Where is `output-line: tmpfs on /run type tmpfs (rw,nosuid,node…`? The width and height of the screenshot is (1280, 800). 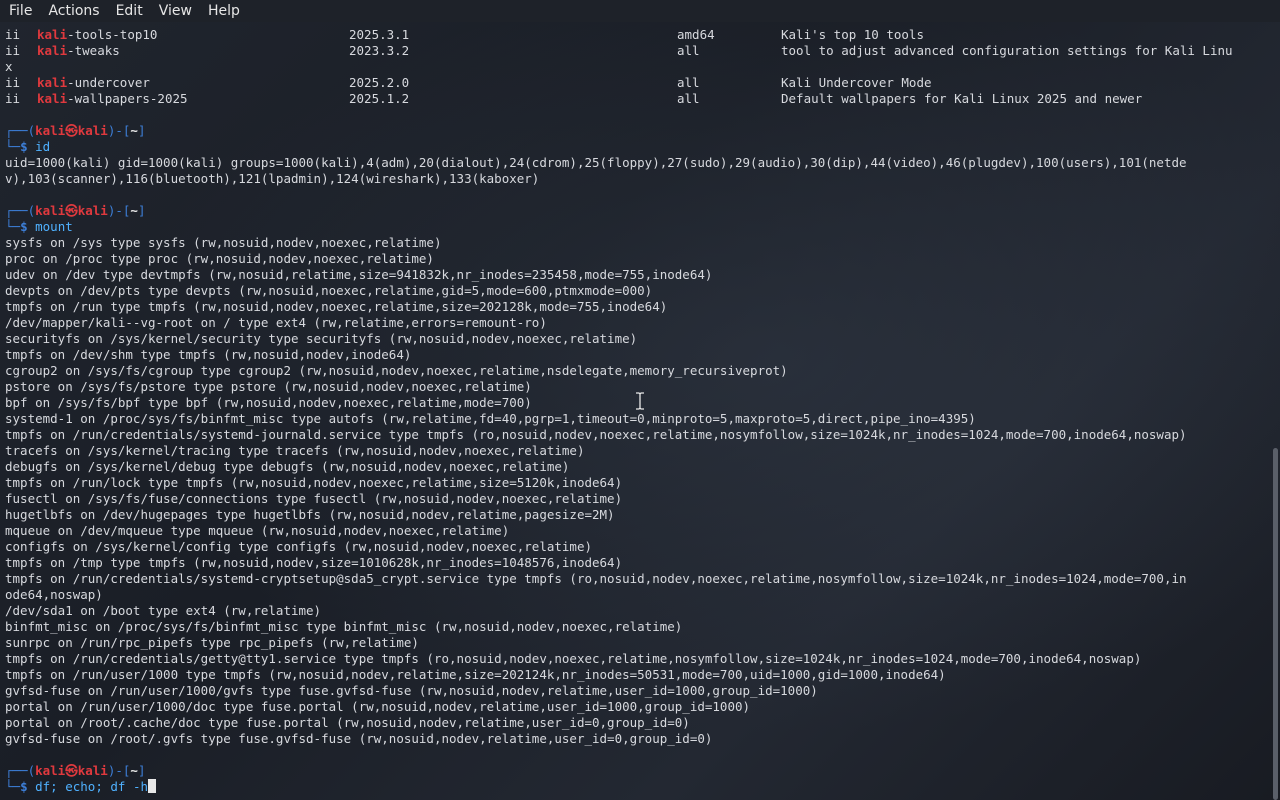 output-line: tmpfs on /run type tmpfs (rw,nosuid,node… is located at coordinates (336, 306).